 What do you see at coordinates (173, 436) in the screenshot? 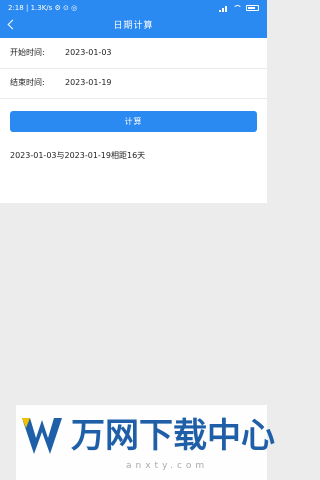
I see `watermark-brand: 万网下载中心` at bounding box center [173, 436].